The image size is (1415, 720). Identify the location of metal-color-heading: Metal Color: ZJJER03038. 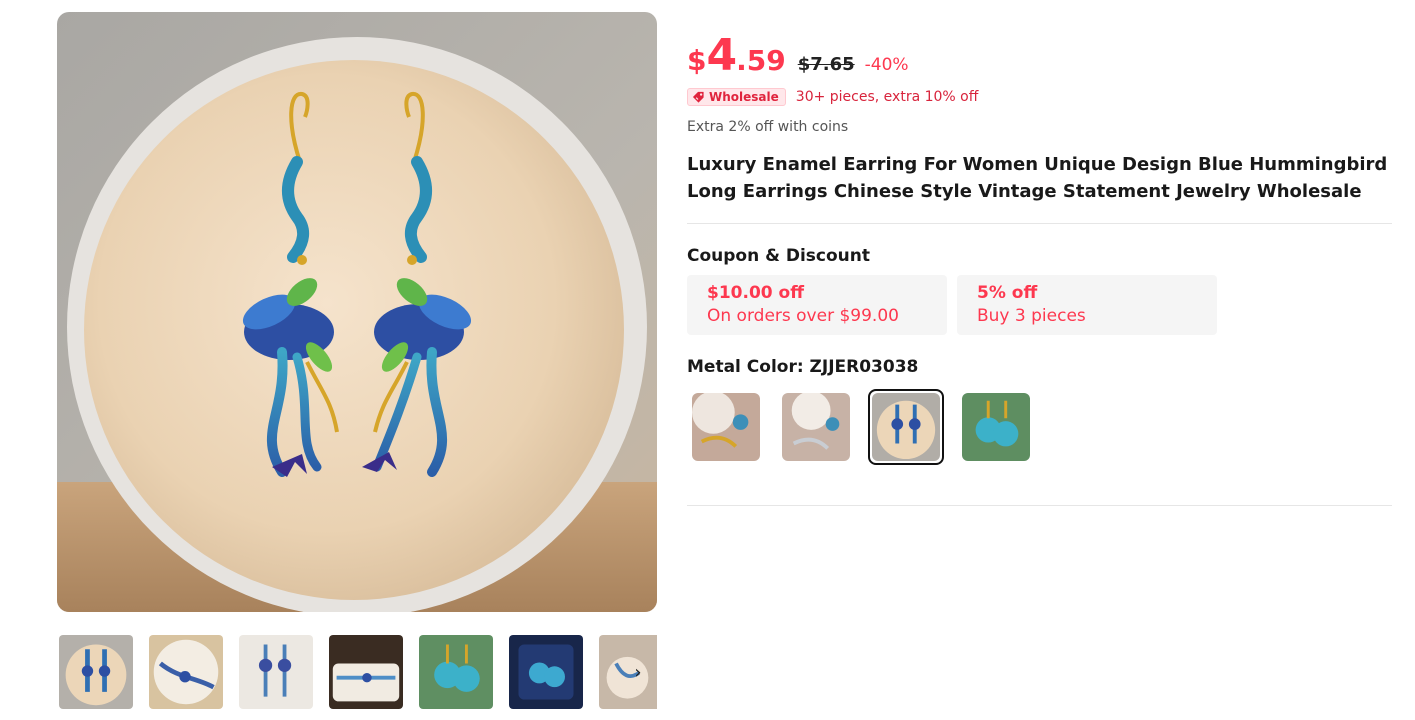
(803, 367).